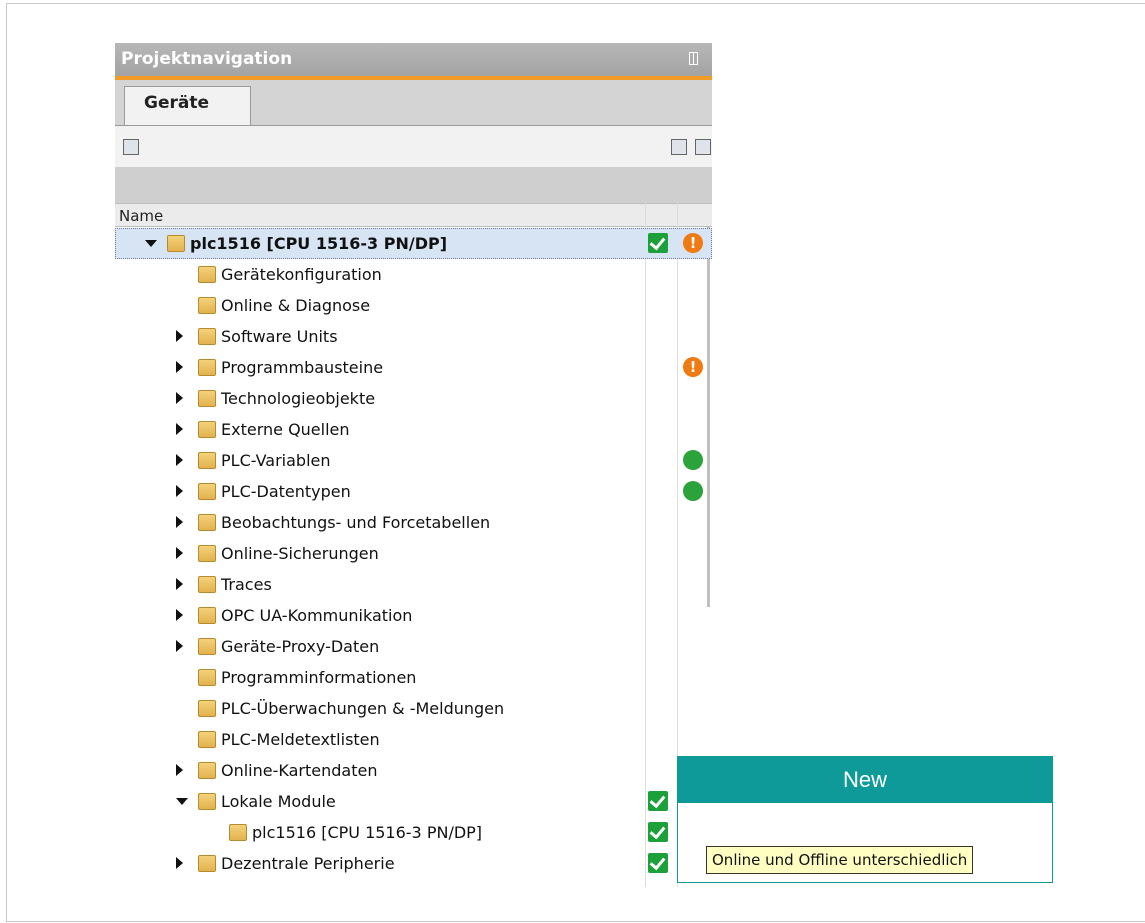 Image resolution: width=1145 pixels, height=923 pixels. What do you see at coordinates (413, 367) in the screenshot?
I see `tree-row: Programmbausteine!` at bounding box center [413, 367].